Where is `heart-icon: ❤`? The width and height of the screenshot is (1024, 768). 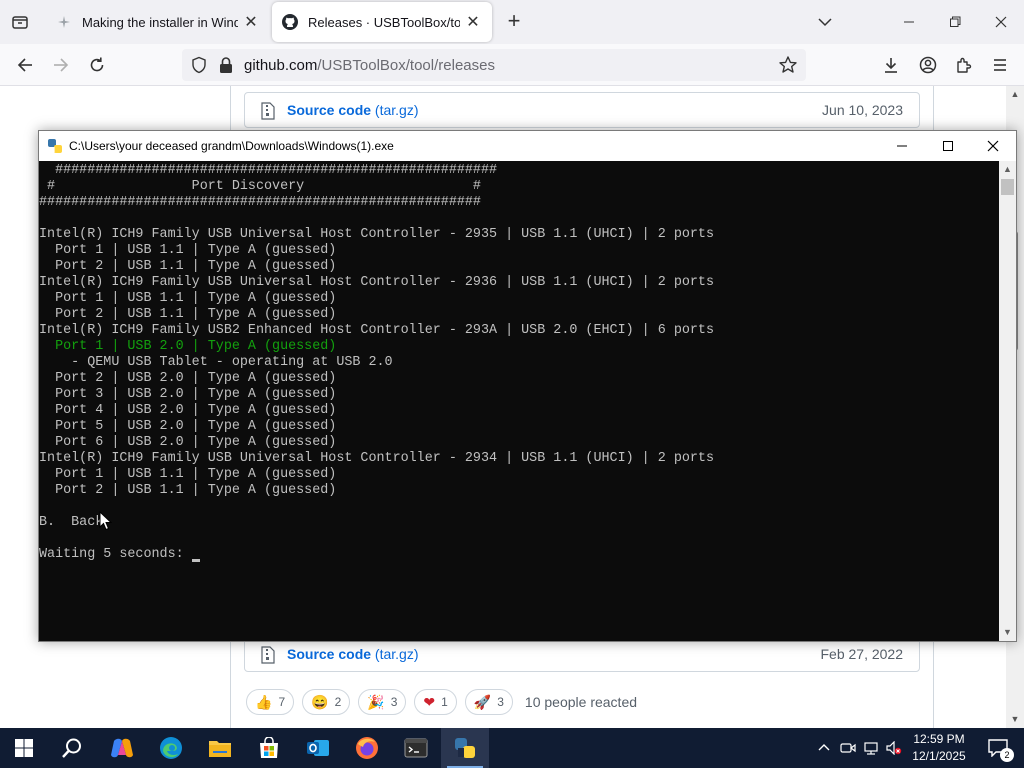
heart-icon: ❤ is located at coordinates (429, 701).